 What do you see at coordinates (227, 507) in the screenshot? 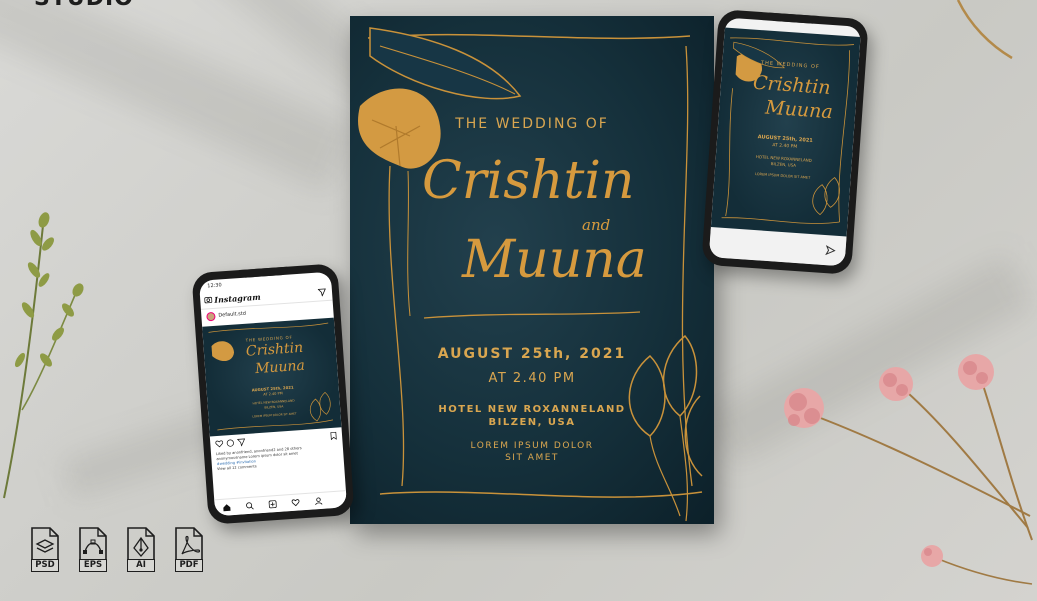
I see `home-icon` at bounding box center [227, 507].